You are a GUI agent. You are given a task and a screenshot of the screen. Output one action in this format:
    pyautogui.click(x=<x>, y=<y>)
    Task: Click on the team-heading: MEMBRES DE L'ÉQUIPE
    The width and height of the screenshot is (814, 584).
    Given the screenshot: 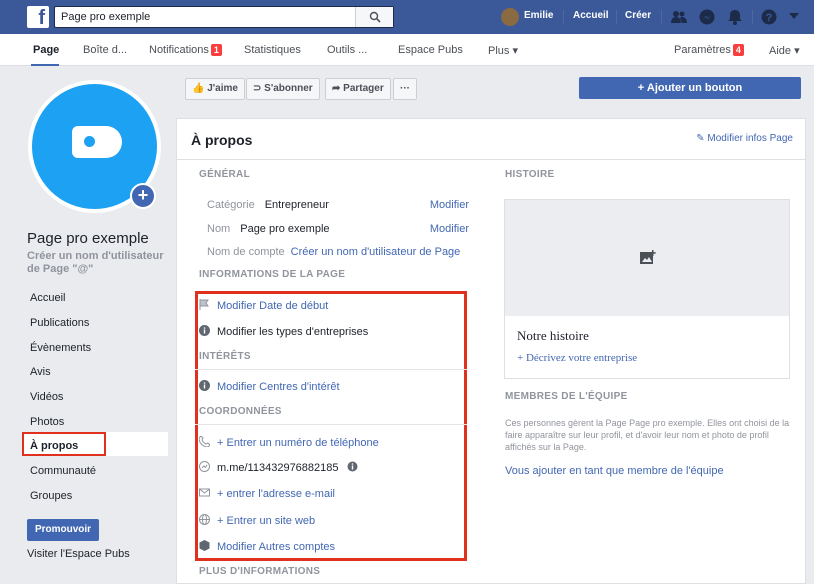 What is the action you would take?
    pyautogui.click(x=566, y=396)
    